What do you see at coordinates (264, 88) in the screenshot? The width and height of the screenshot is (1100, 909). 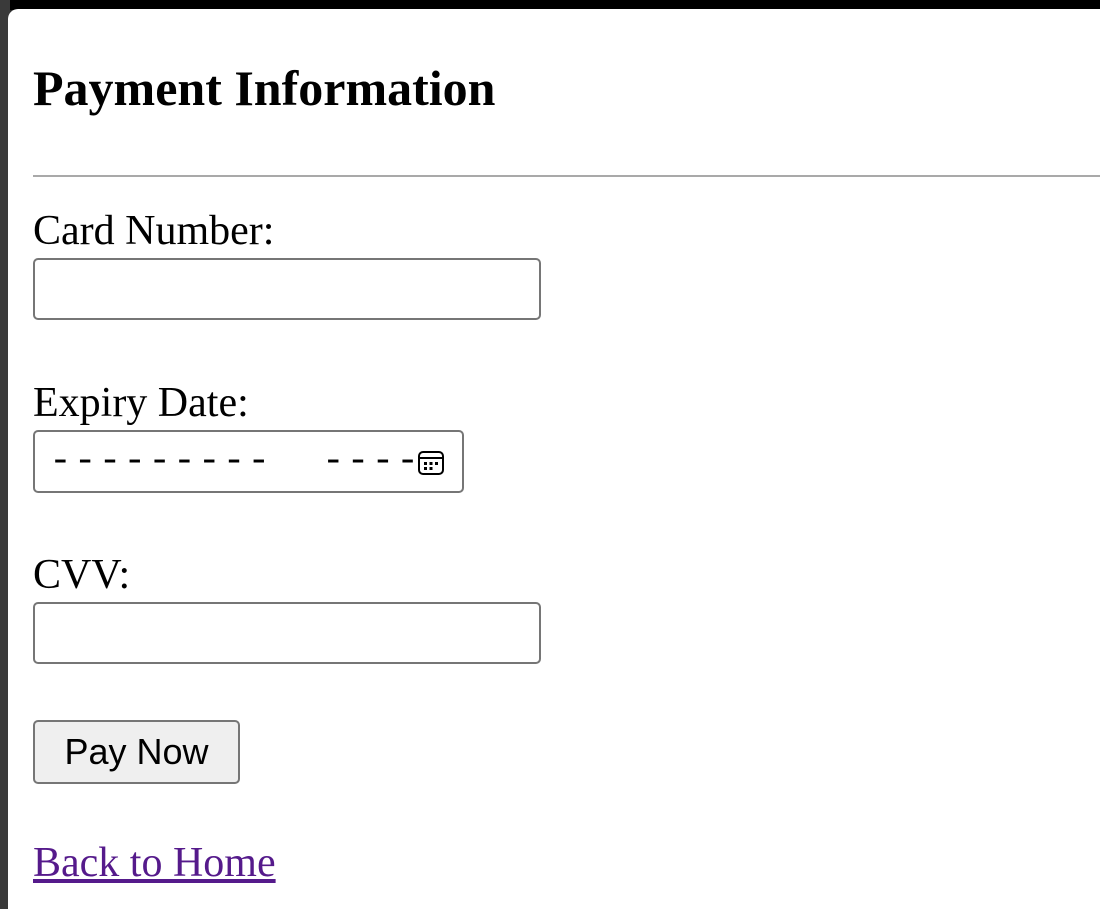 I see `page-title: Payment Information` at bounding box center [264, 88].